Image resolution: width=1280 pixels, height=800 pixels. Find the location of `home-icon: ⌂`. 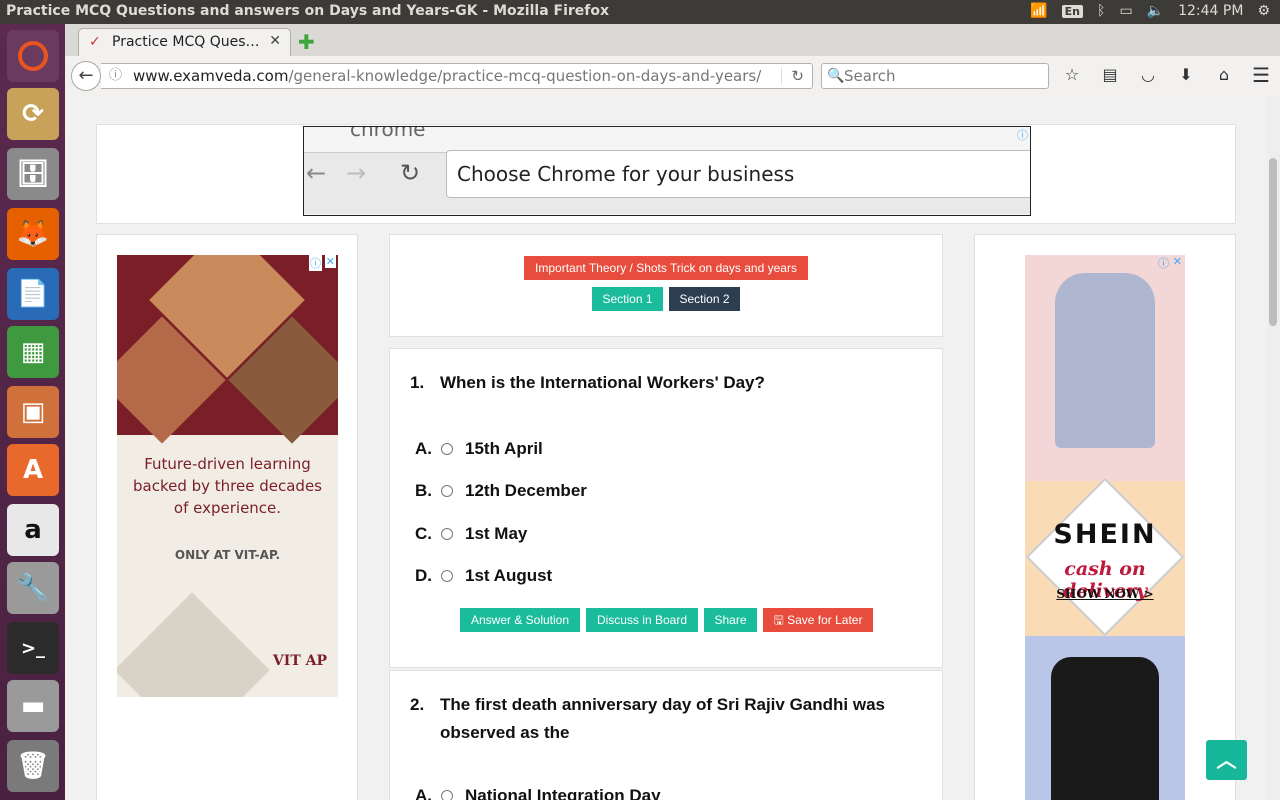

home-icon: ⌂ is located at coordinates (1224, 74).